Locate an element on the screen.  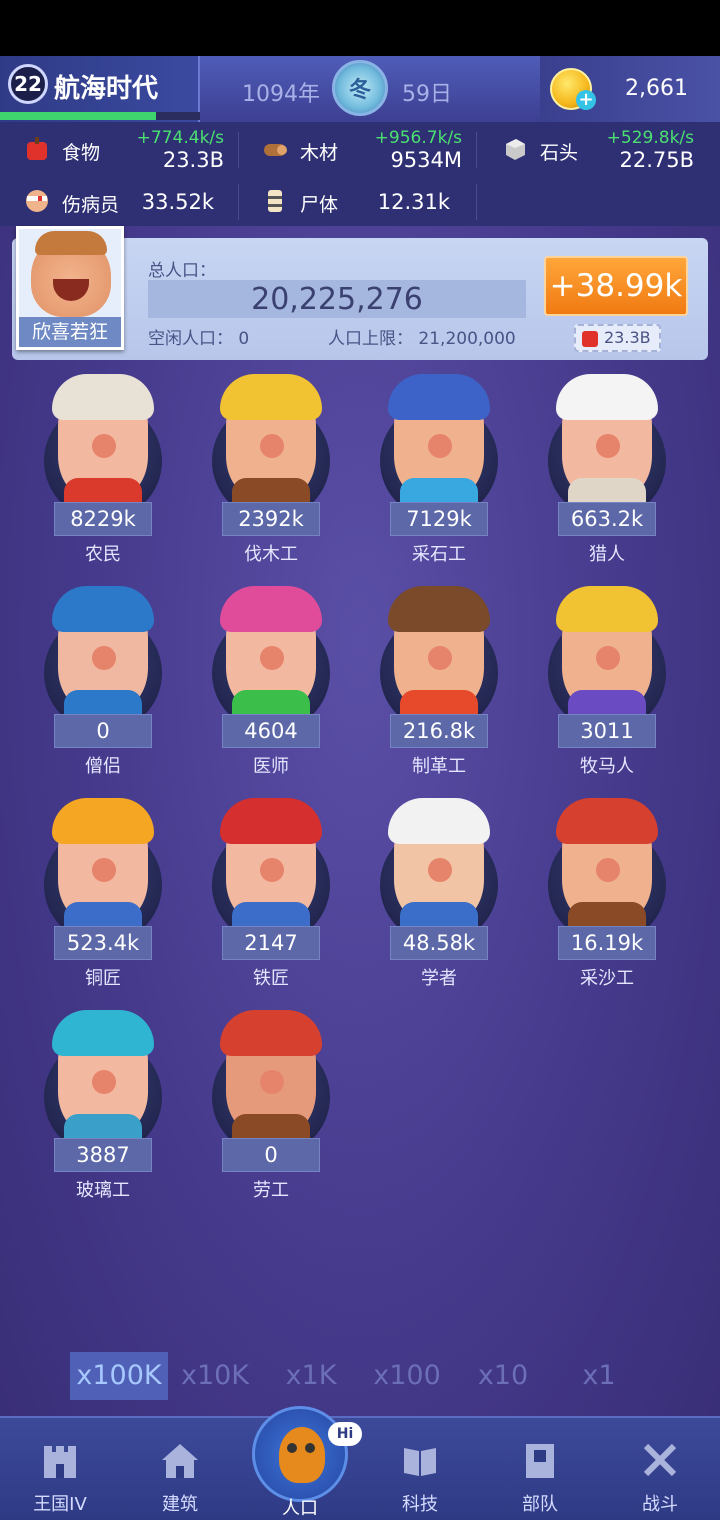
stone-rate: +529.8k/s is located at coordinates (650, 138).